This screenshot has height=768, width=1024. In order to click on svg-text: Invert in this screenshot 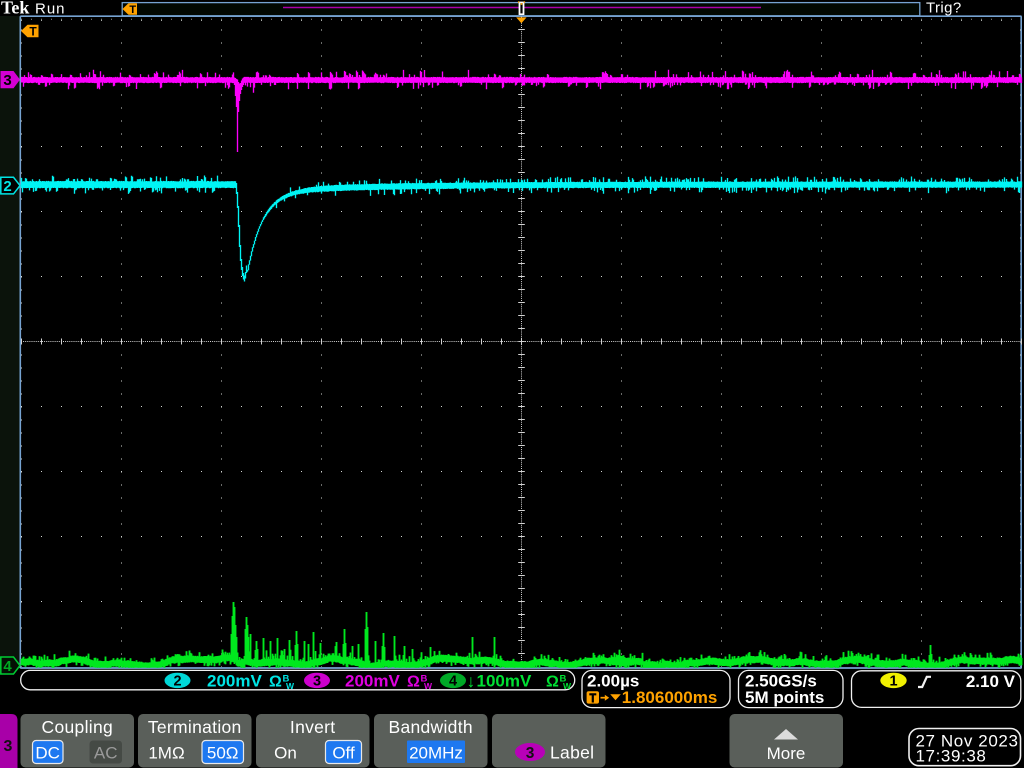, I will do `click(313, 727)`.